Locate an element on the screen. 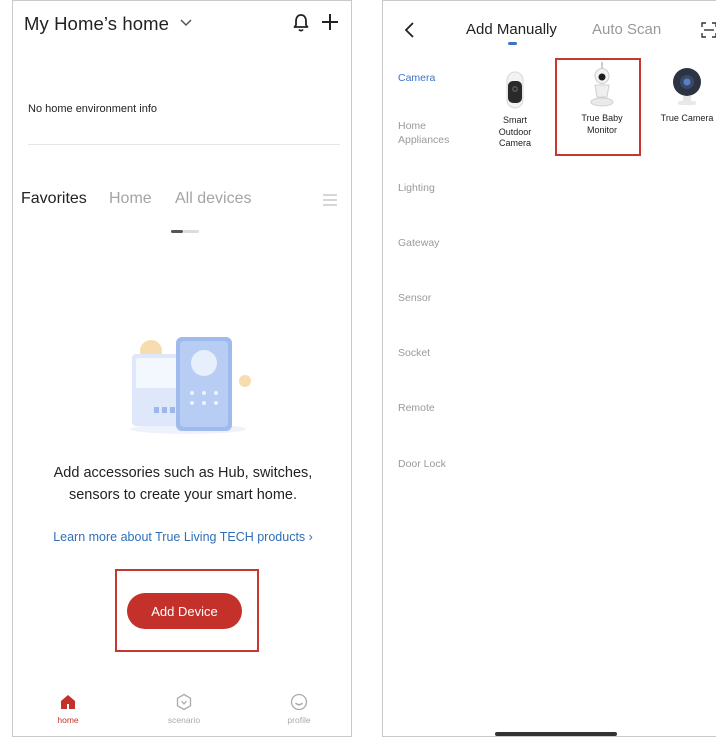 The height and width of the screenshot is (737, 716). device-true-baby-monitor: True Baby Monitor is located at coordinates (602, 98).